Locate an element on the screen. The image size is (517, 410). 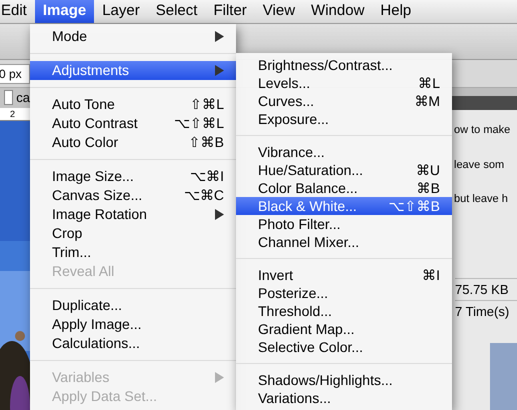
ruler: 2 is located at coordinates (15, 114).